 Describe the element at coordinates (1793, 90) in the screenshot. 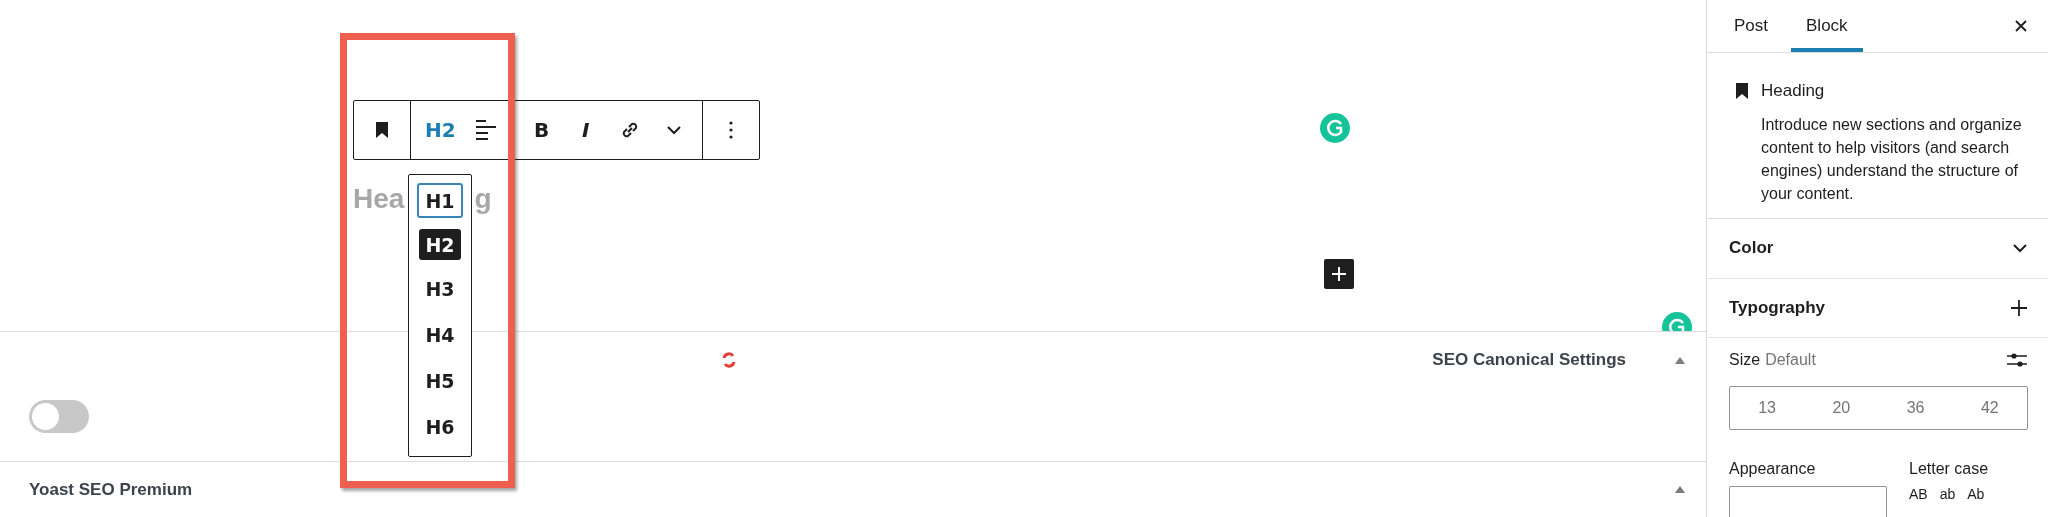

I see `block-title: Heading` at that location.